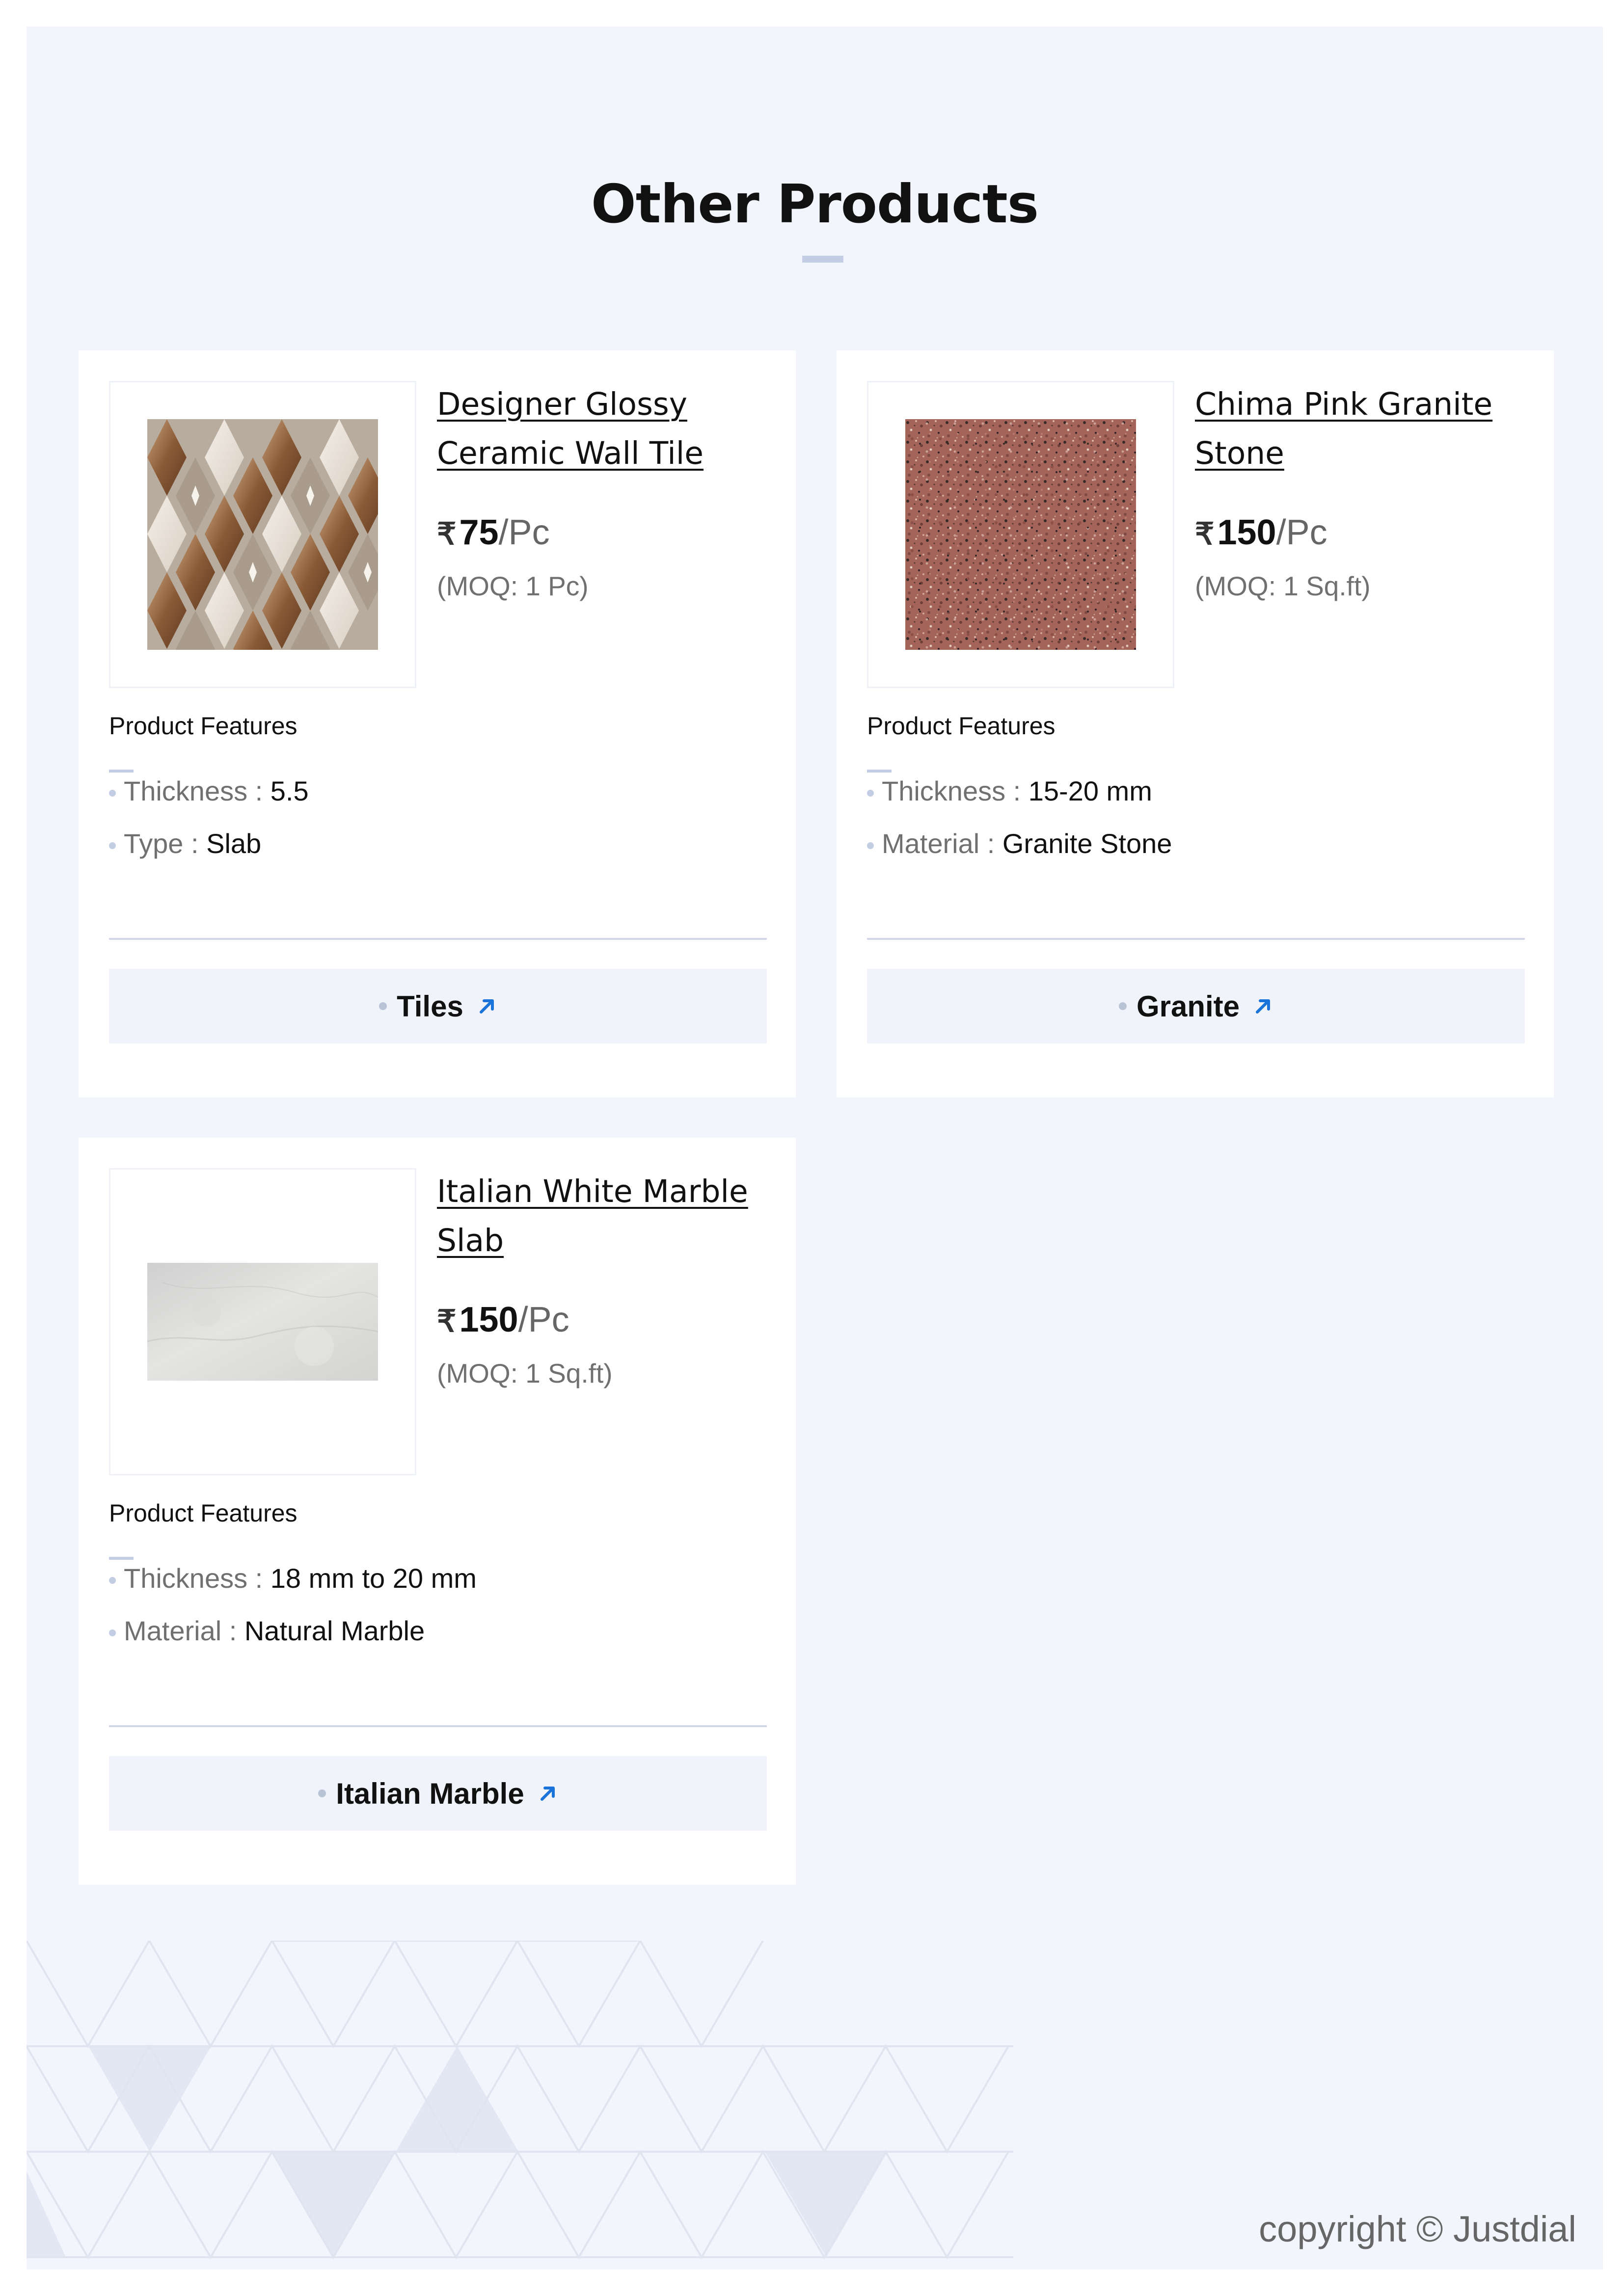 The image size is (1624, 2296). What do you see at coordinates (1367, 429) in the screenshot?
I see `product-name-link: Chima Pink Granite Stone` at bounding box center [1367, 429].